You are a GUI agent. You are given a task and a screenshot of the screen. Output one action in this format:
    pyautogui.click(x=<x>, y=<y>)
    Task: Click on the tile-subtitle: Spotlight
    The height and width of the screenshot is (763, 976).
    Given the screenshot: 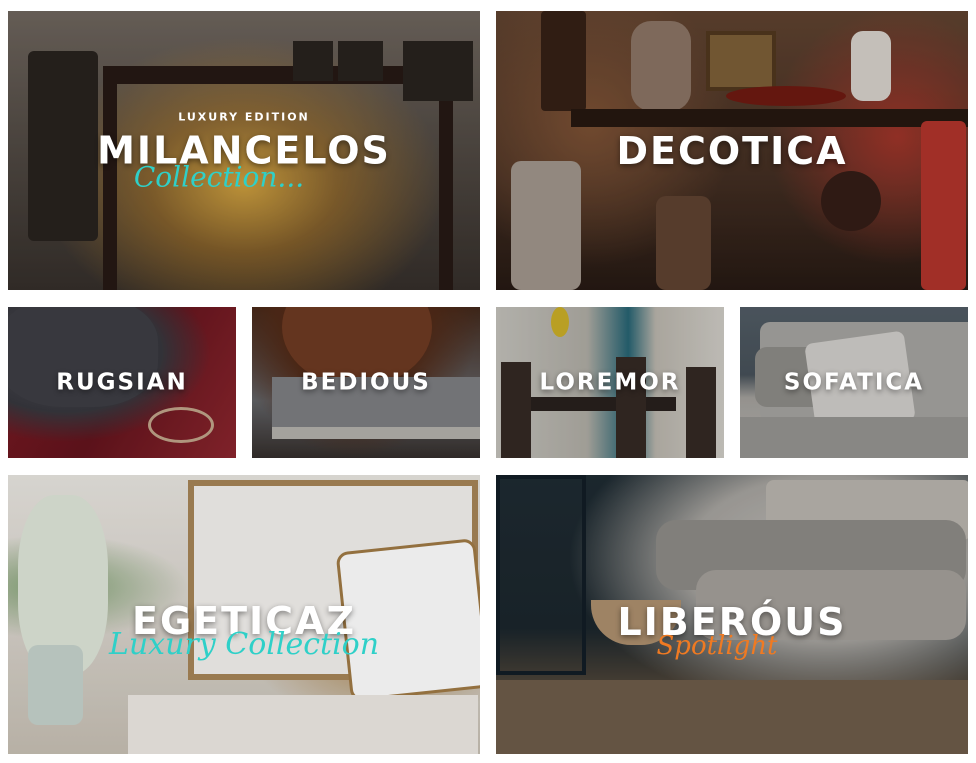 What is the action you would take?
    pyautogui.click(x=717, y=646)
    